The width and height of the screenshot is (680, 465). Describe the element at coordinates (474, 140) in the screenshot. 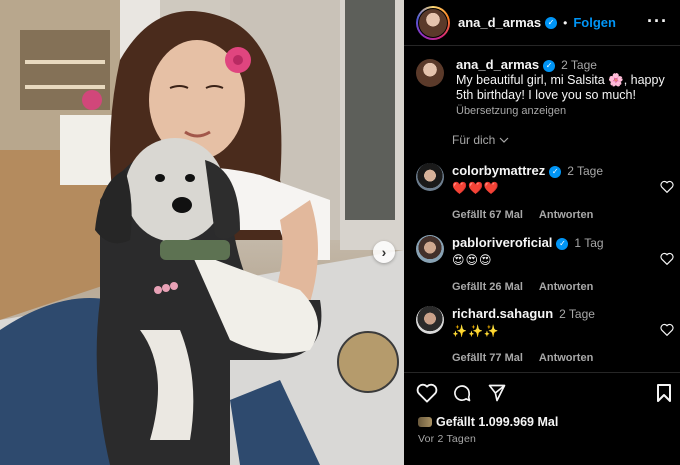

I see `comment-filter-label: Für dich` at that location.